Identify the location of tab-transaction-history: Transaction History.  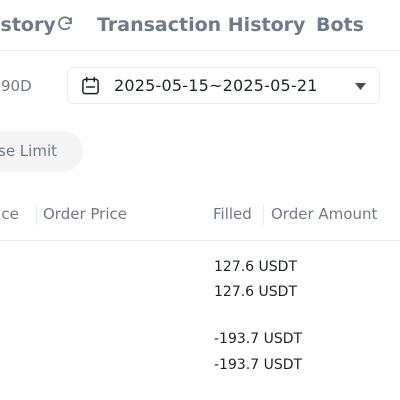
(201, 25).